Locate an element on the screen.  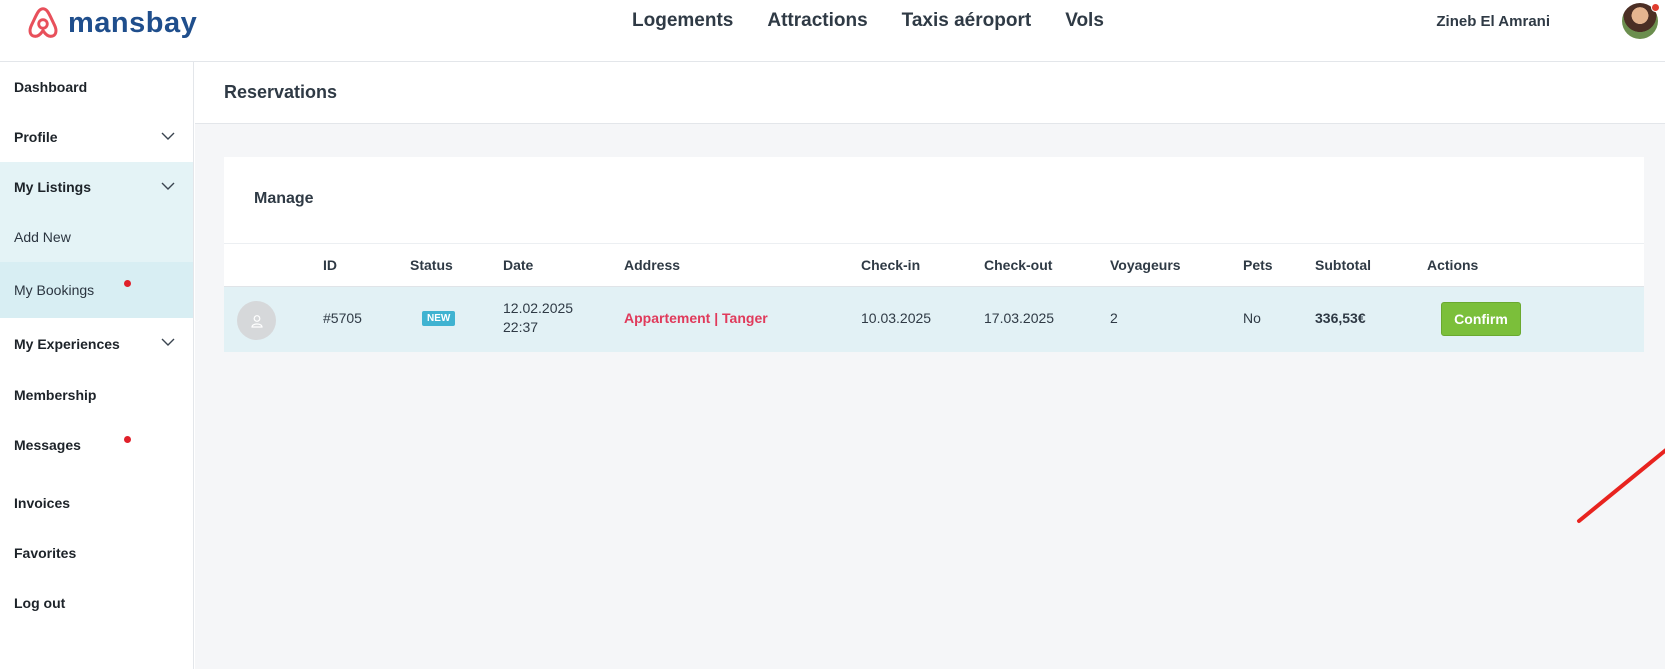
user-name: Zineb El Amrani is located at coordinates (1493, 21).